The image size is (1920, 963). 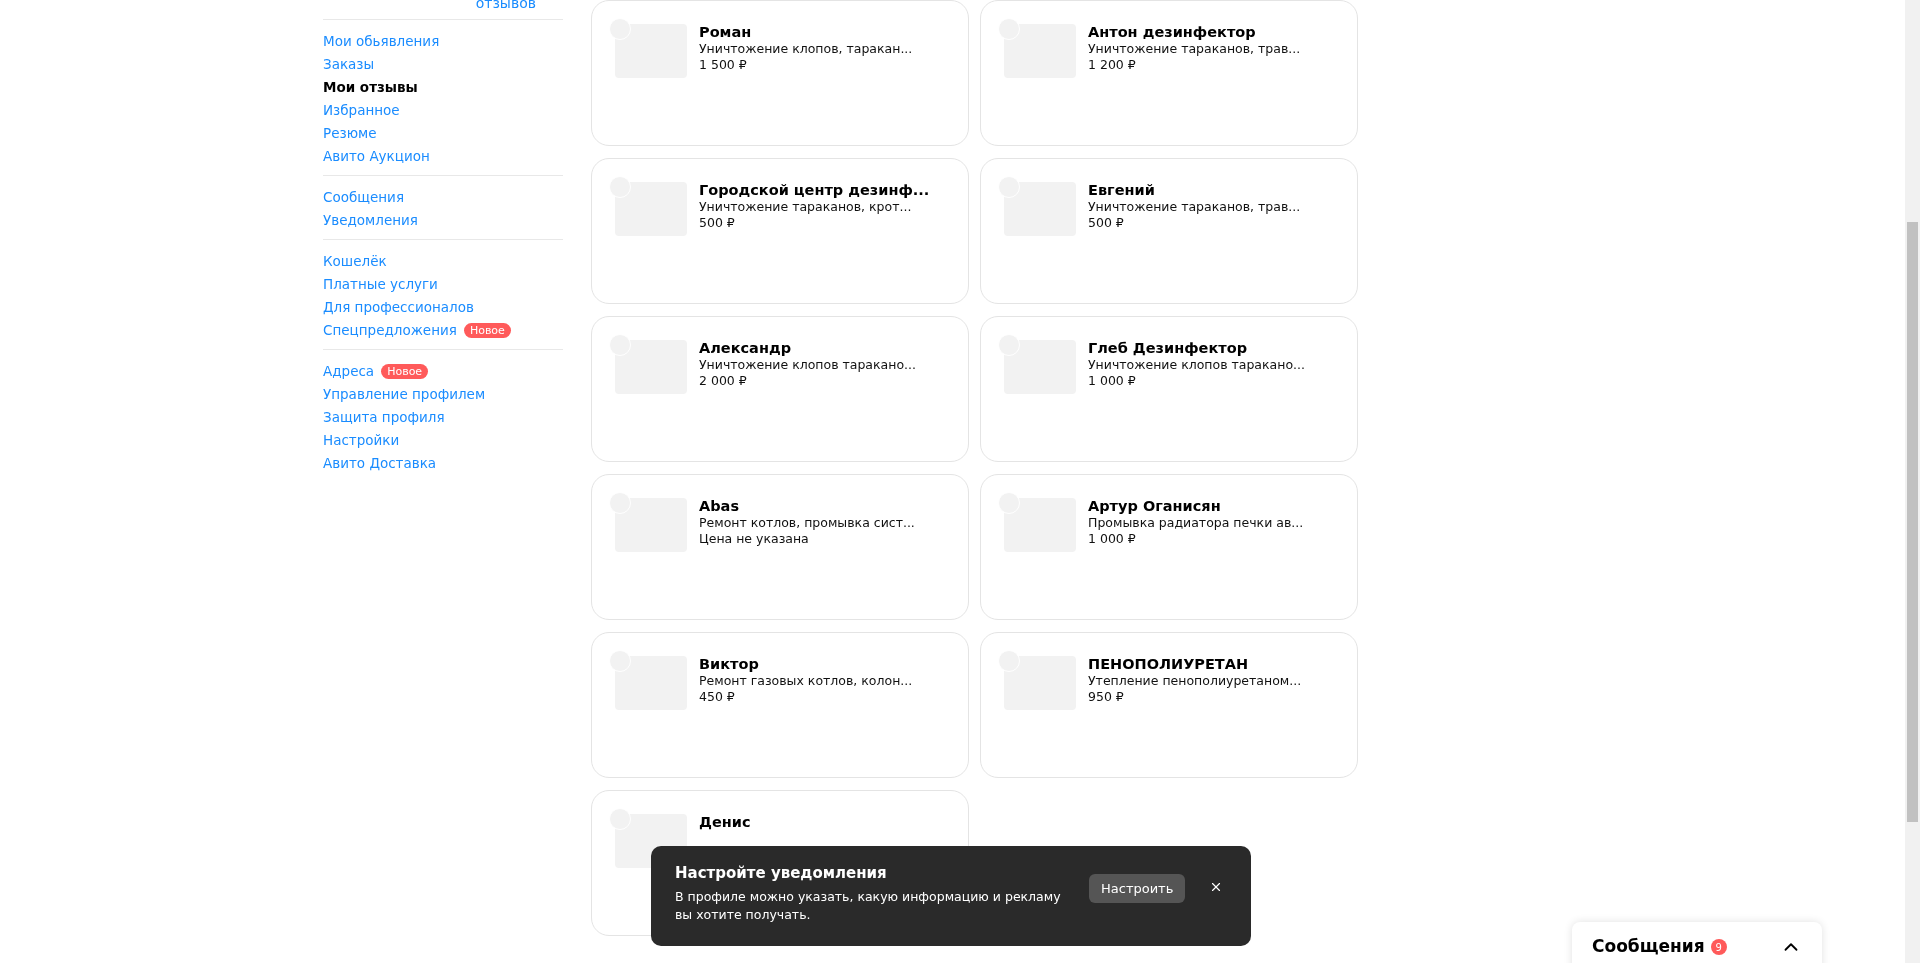 What do you see at coordinates (745, 348) in the screenshot?
I see `author-name: Александр` at bounding box center [745, 348].